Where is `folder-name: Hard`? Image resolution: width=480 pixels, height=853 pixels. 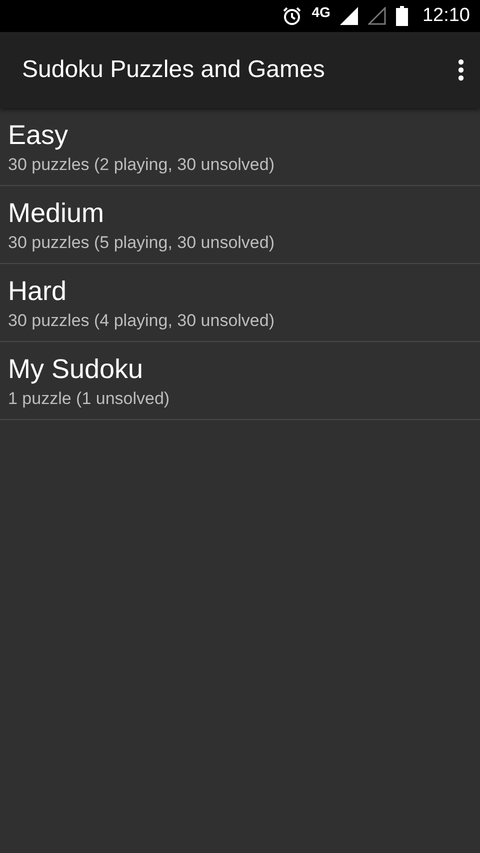
folder-name: Hard is located at coordinates (38, 291).